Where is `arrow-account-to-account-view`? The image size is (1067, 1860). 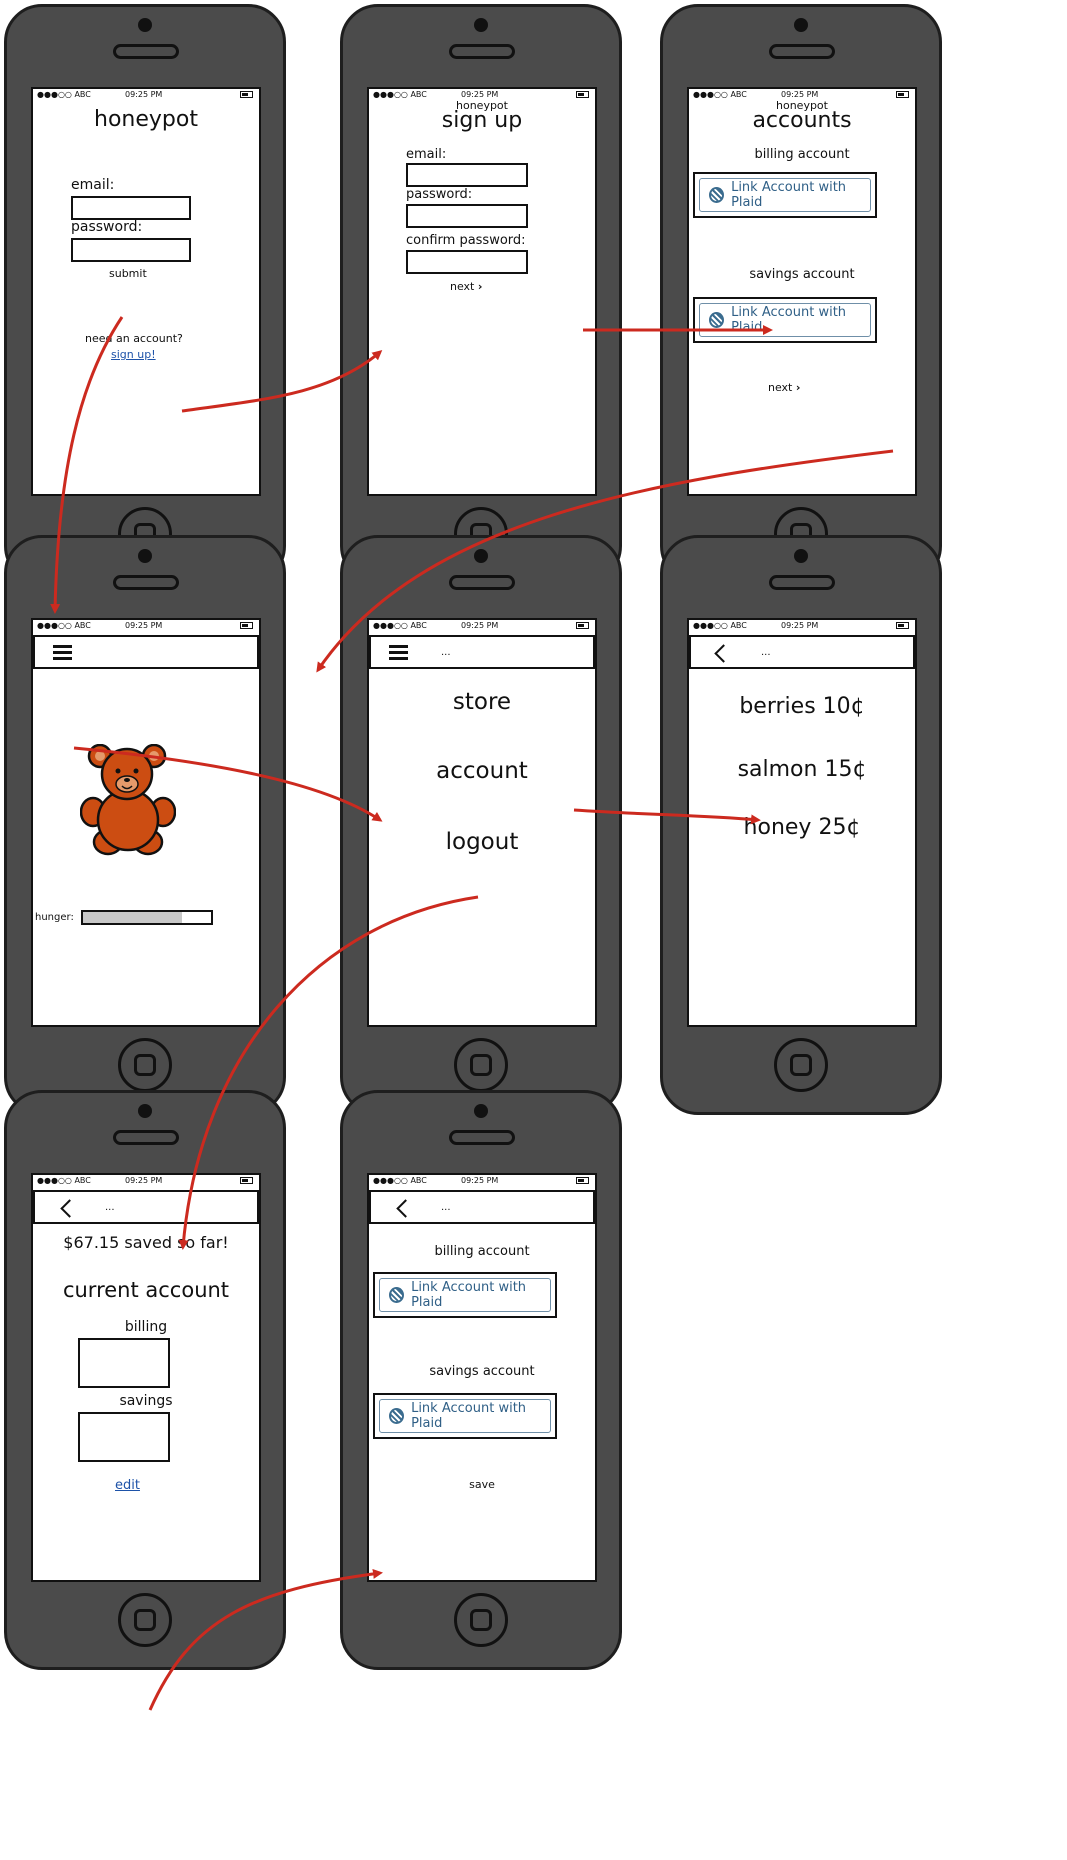 arrow-account-to-account-view is located at coordinates (328, 1072).